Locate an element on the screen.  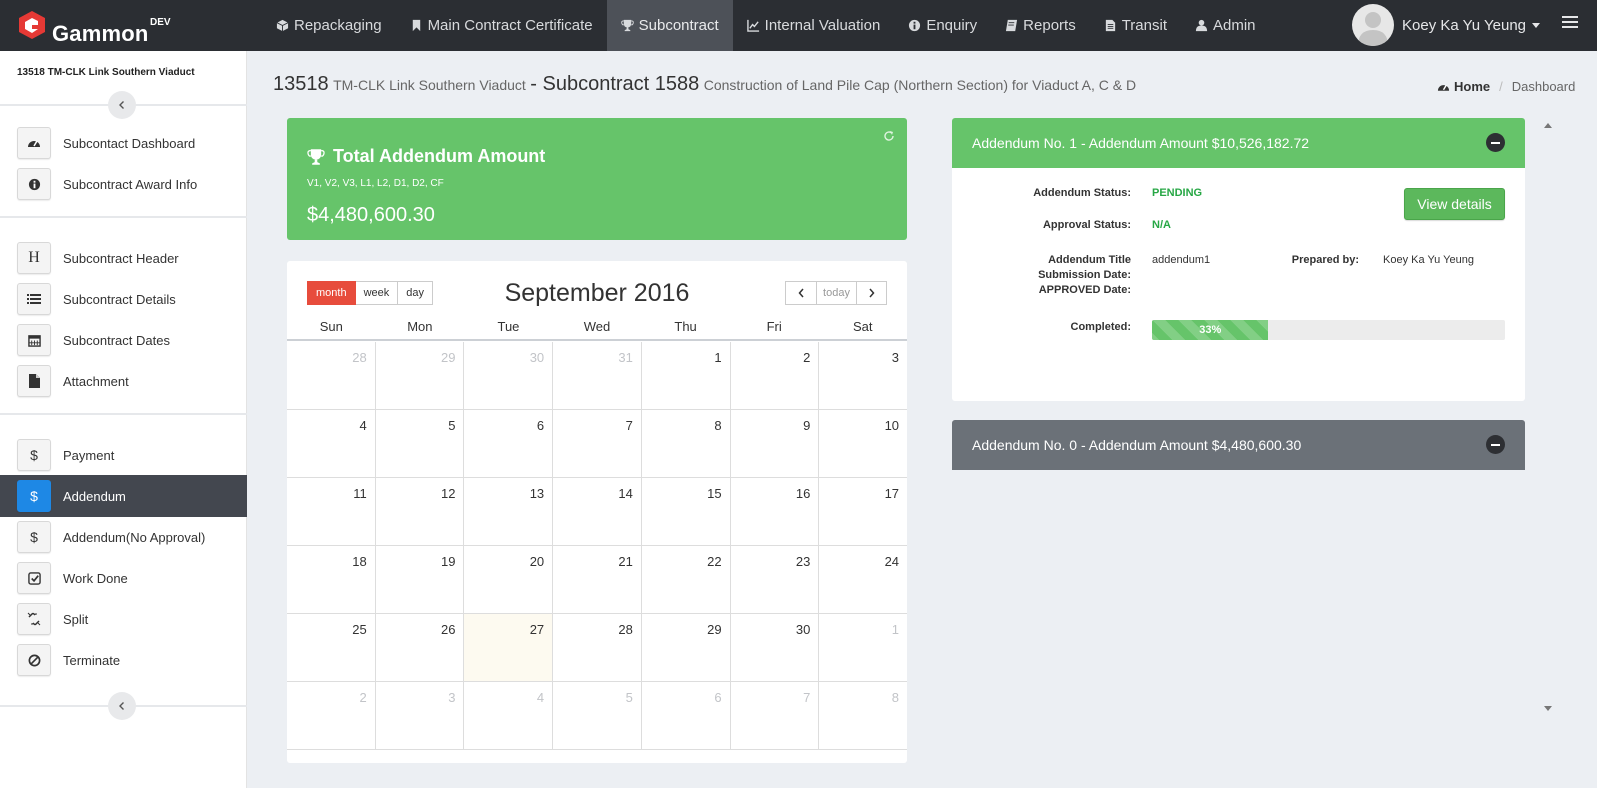
sidebar-item-subcontract-dates: Subcontract Dates is located at coordinates (123, 340).